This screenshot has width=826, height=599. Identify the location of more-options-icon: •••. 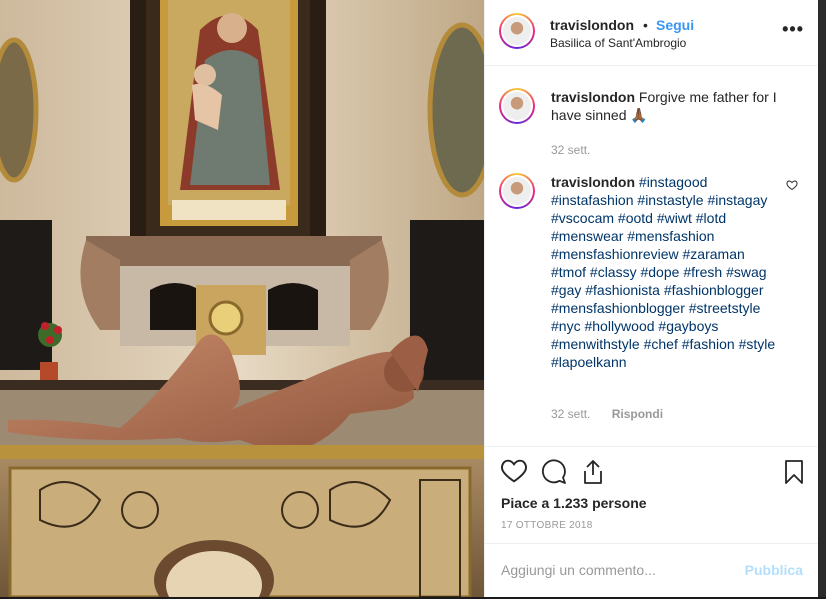
(793, 29).